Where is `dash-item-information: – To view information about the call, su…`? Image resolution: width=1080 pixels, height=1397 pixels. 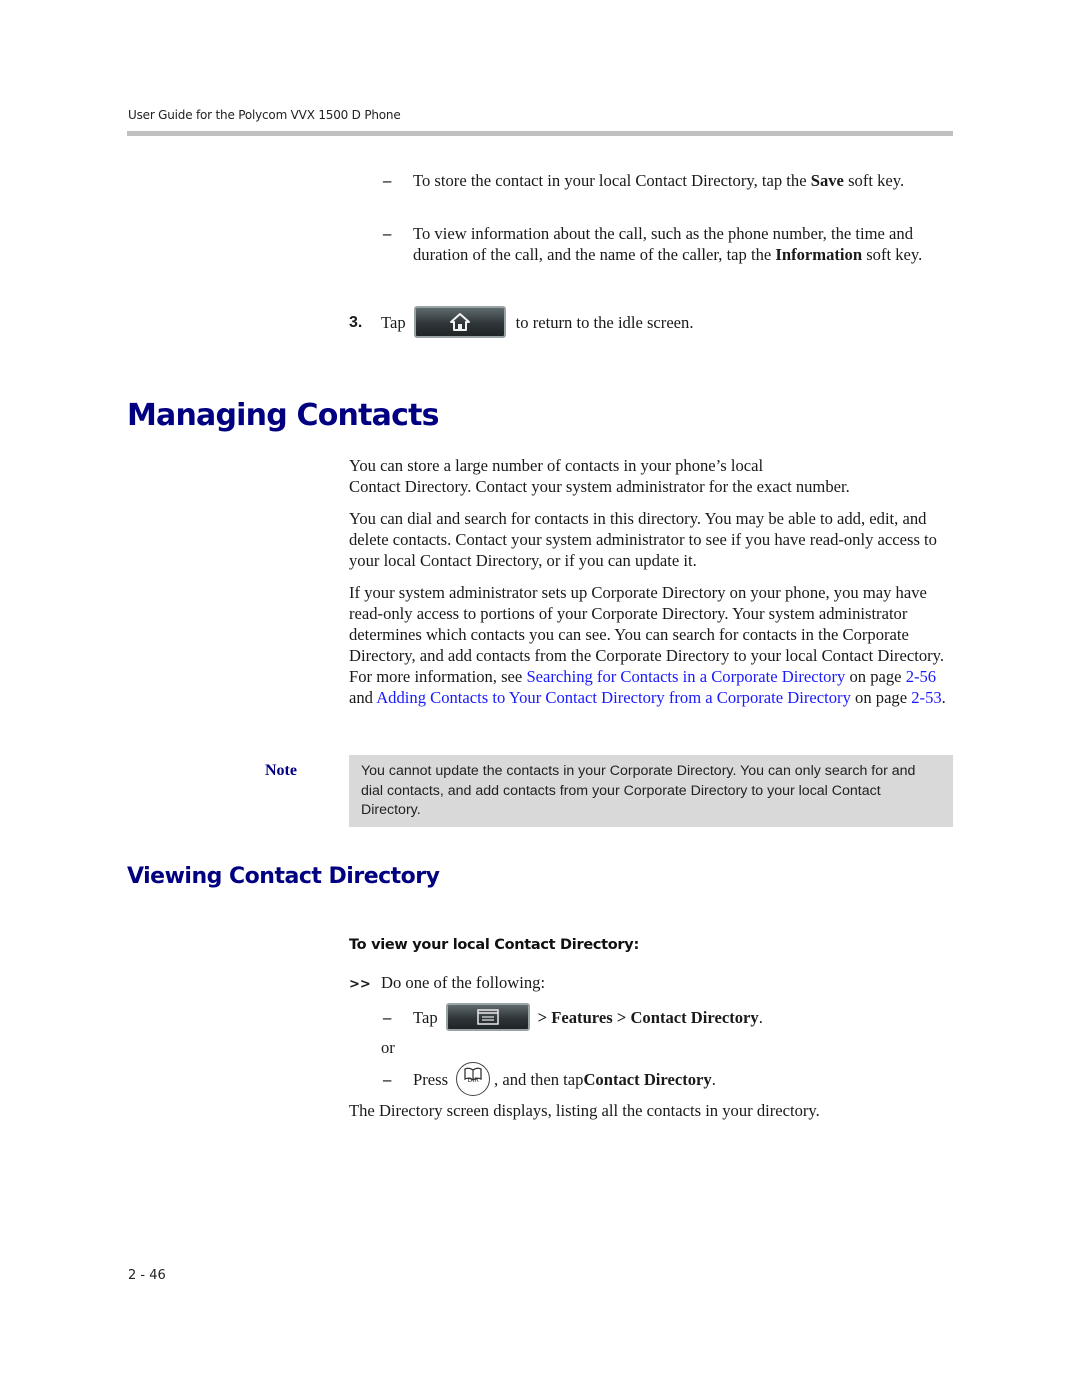 dash-item-information: – To view information about the call, su… is located at coordinates (669, 244).